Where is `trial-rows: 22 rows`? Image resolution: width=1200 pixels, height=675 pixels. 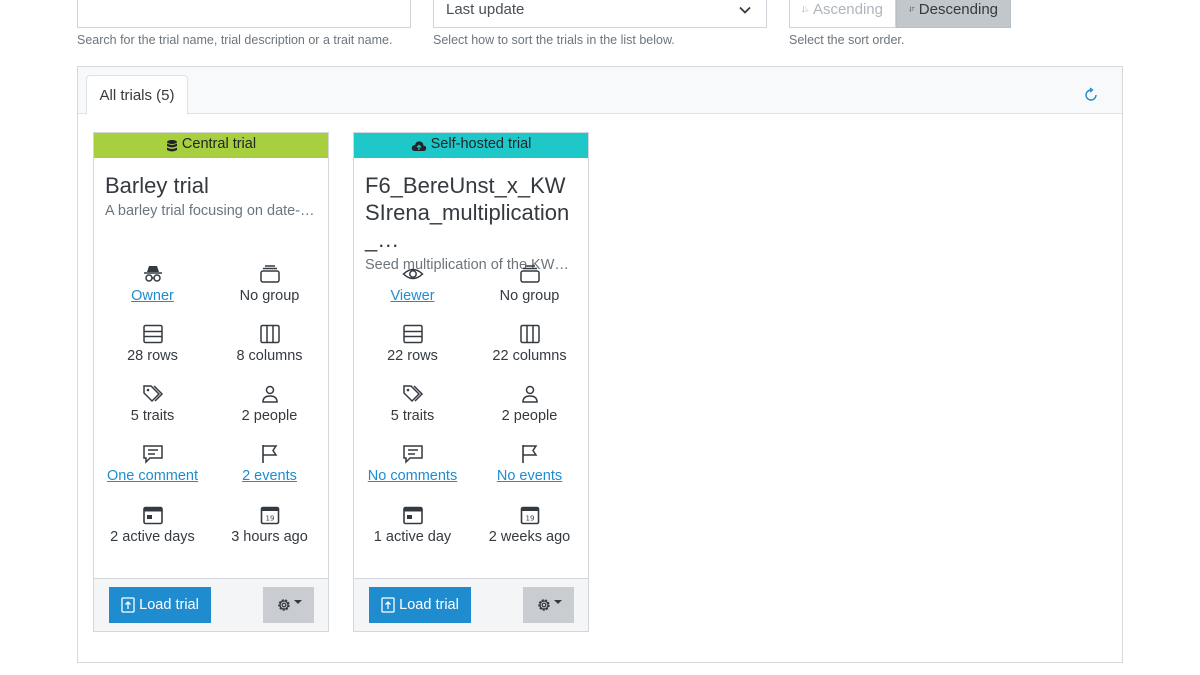 trial-rows: 22 rows is located at coordinates (412, 356).